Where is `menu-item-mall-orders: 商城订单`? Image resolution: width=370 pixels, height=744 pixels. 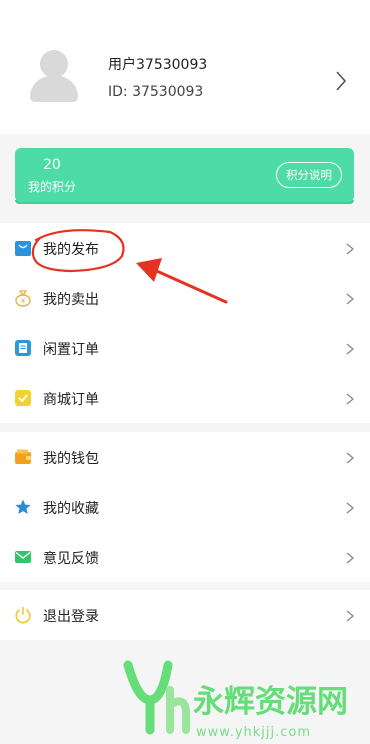
menu-item-mall-orders: 商城订单 is located at coordinates (185, 398).